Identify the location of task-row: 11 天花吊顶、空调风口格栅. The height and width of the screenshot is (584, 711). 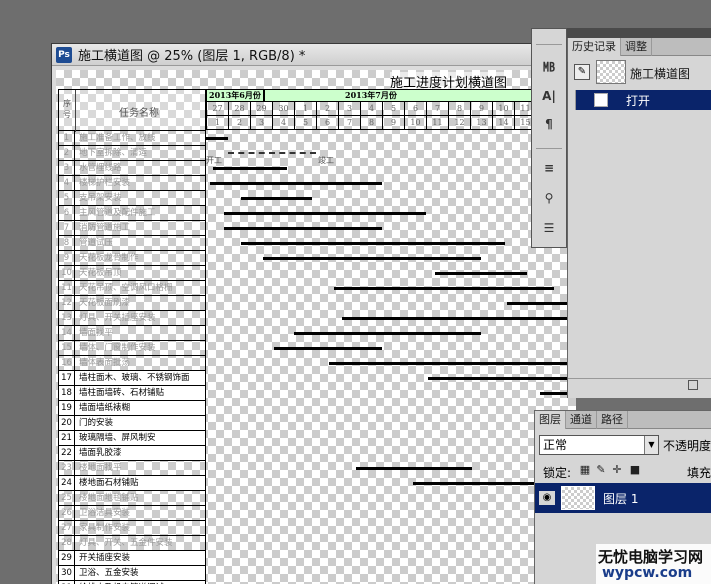
(132, 288).